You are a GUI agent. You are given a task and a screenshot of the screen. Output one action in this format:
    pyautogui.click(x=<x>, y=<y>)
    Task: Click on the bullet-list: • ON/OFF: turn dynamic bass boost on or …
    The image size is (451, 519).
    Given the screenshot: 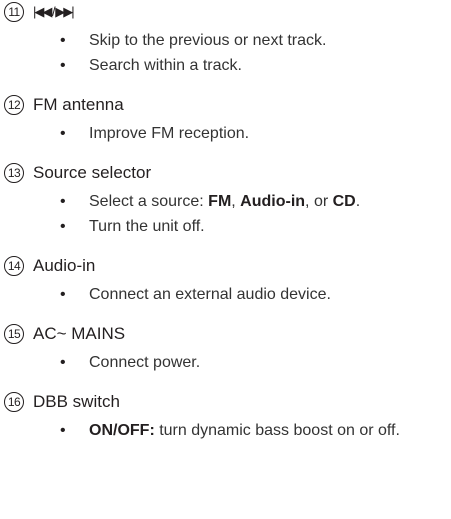 What is the action you would take?
    pyautogui.click(x=222, y=430)
    